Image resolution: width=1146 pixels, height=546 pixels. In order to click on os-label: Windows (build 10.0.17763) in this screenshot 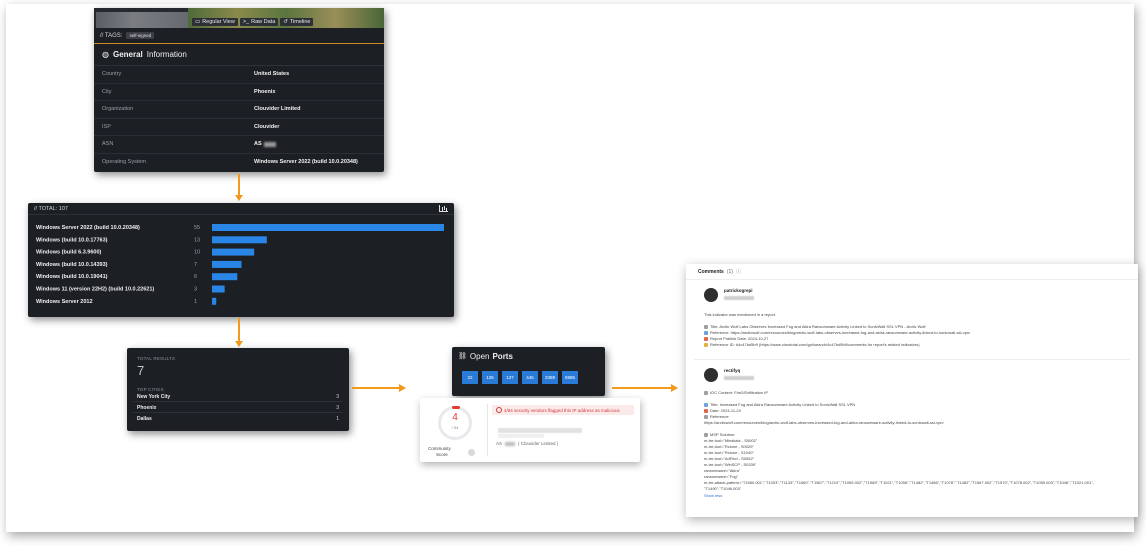, I will do `click(72, 240)`.